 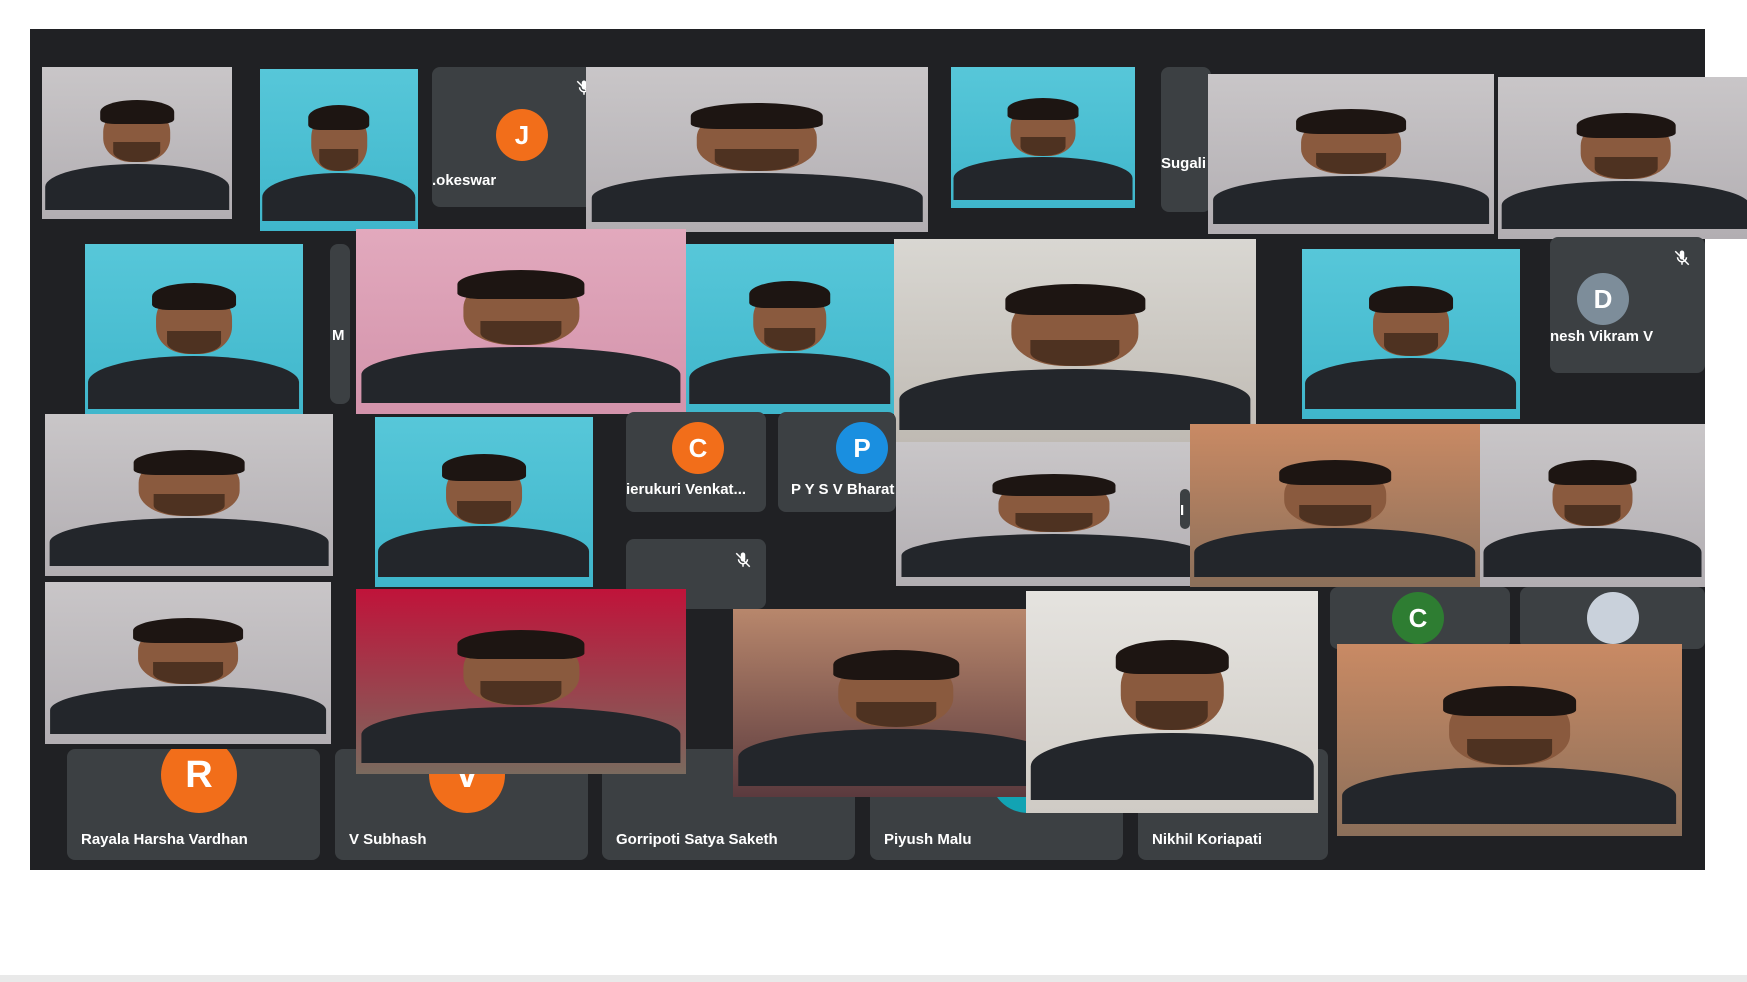 I want to click on participant-tile: P P Y S V Bharat, so click(x=837, y=462).